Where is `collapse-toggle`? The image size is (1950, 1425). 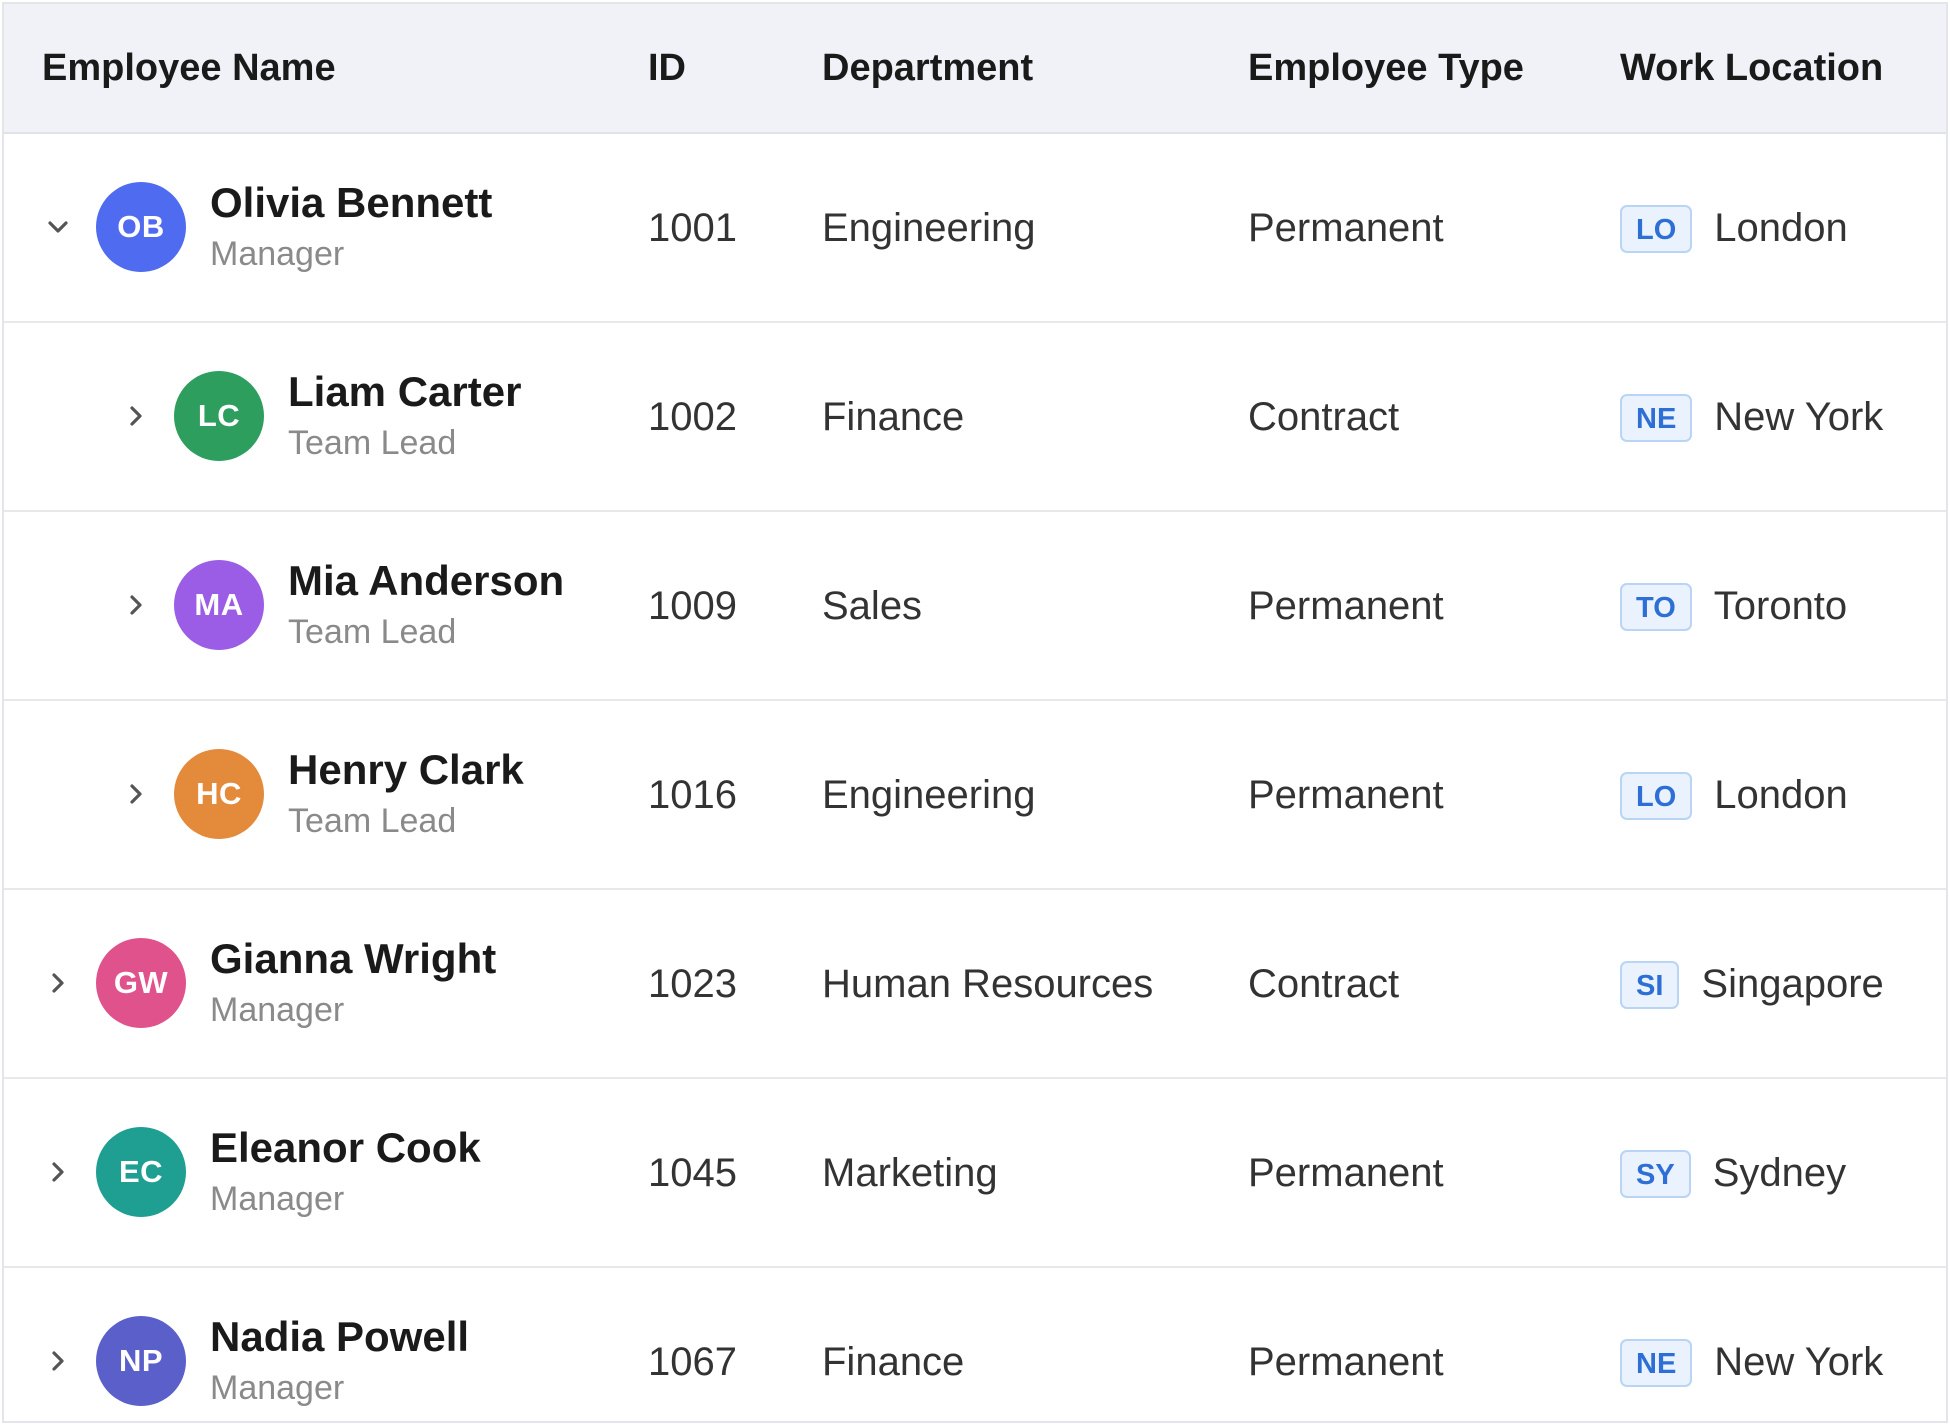 collapse-toggle is located at coordinates (58, 227).